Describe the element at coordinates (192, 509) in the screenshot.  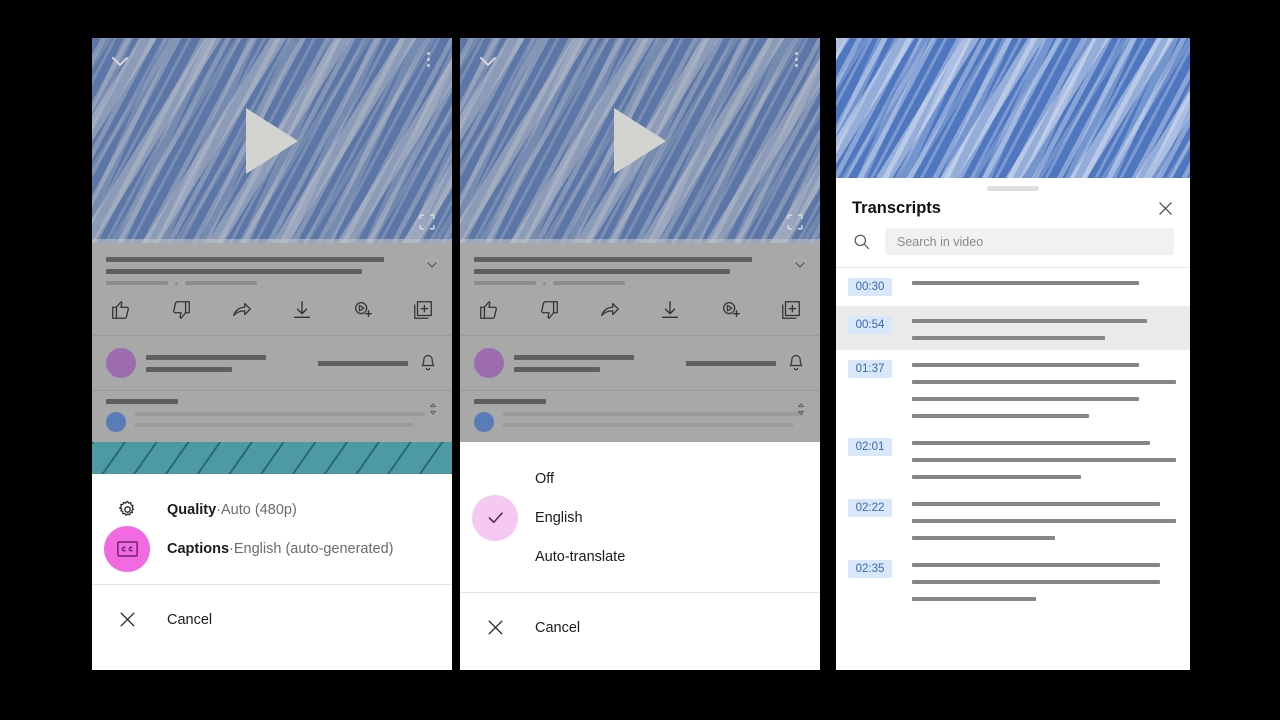
I see `quality-title: Quality` at that location.